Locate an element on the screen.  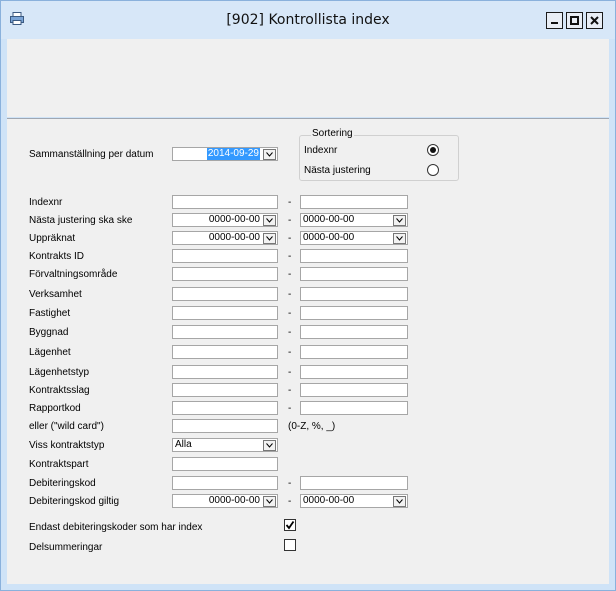
billing-code-valid-label: Debiteringskod giltig is located at coordinates (74, 501).